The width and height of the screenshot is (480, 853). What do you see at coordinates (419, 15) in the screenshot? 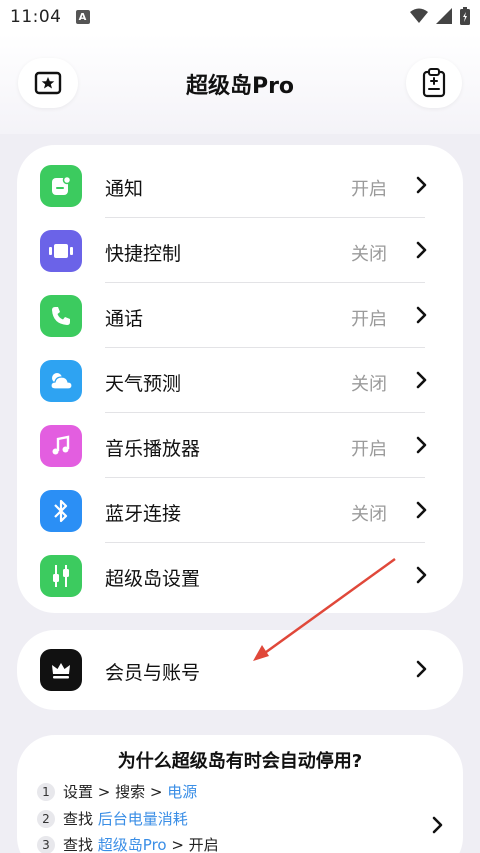
I see `wifi-icon` at bounding box center [419, 15].